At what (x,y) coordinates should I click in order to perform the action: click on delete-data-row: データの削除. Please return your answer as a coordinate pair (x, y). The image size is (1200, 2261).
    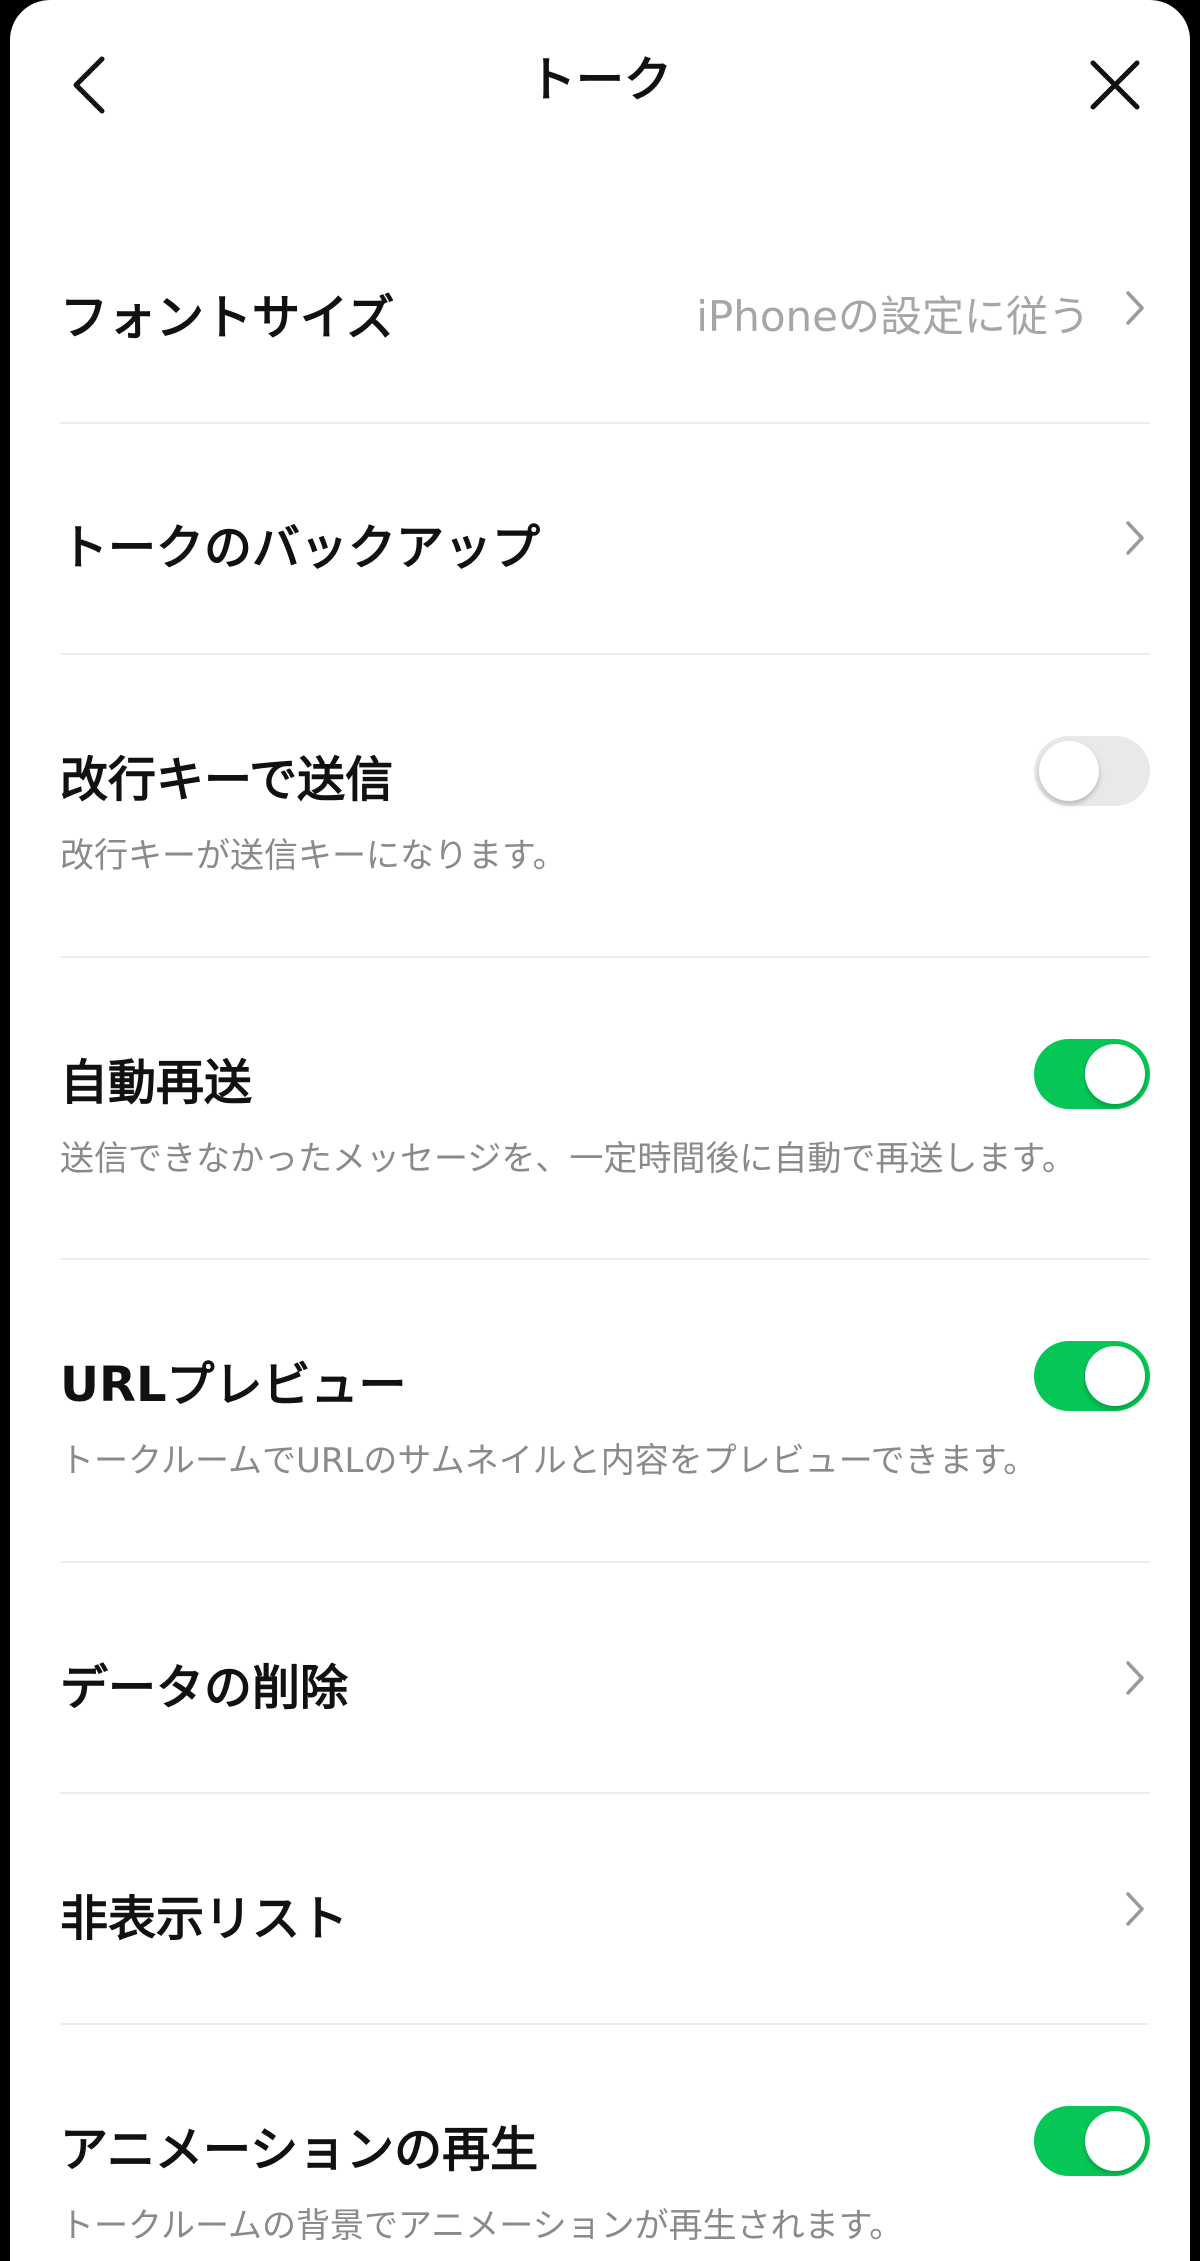
    Looking at the image, I should click on (605, 1678).